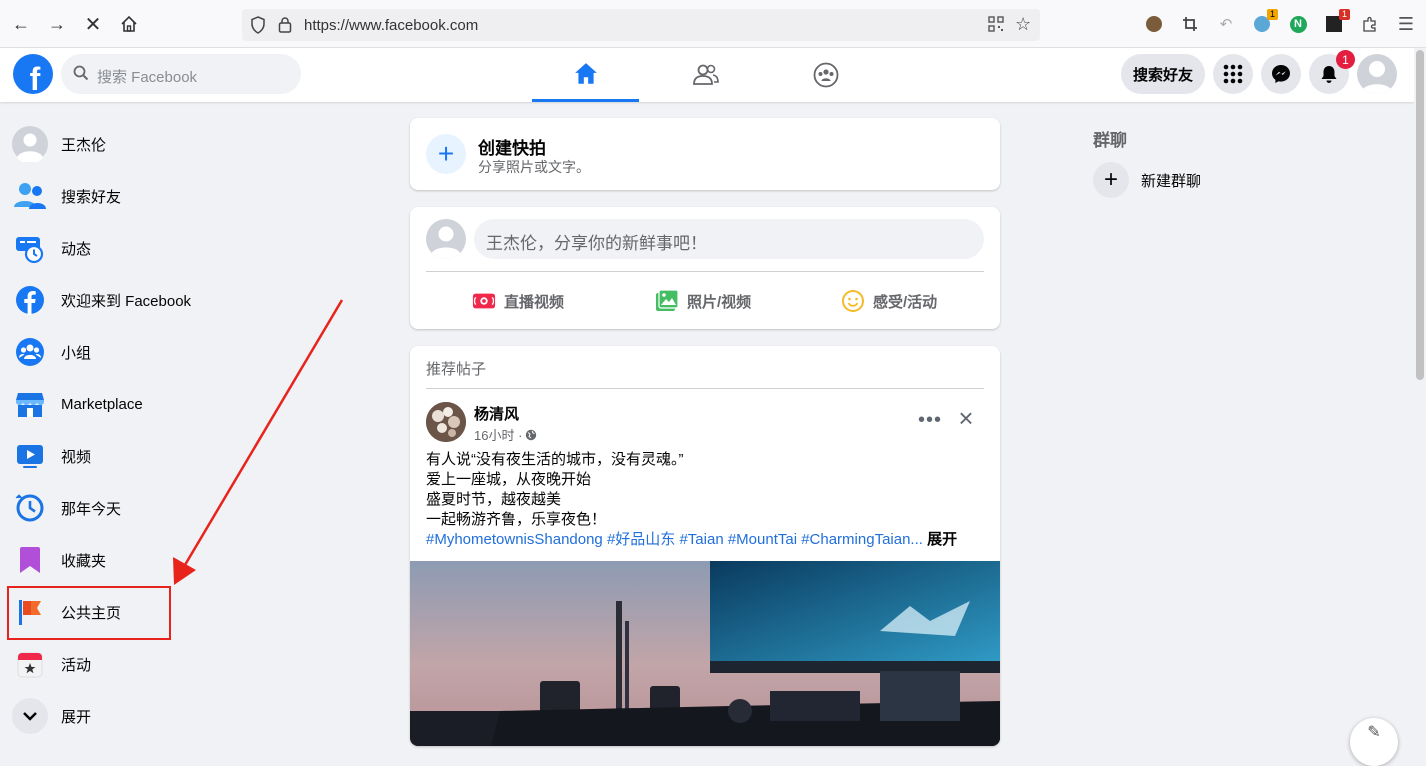  What do you see at coordinates (585, 75) in the screenshot?
I see `tab-home` at bounding box center [585, 75].